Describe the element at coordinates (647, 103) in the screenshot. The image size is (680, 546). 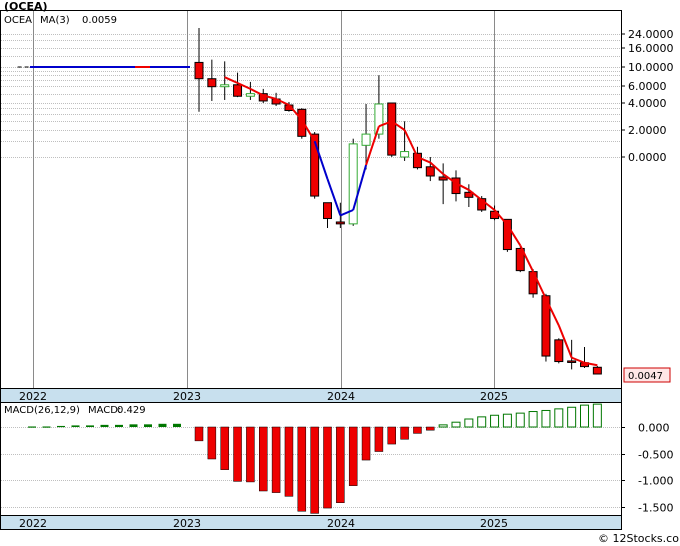
I see `price-tick-label: 4.0000` at that location.